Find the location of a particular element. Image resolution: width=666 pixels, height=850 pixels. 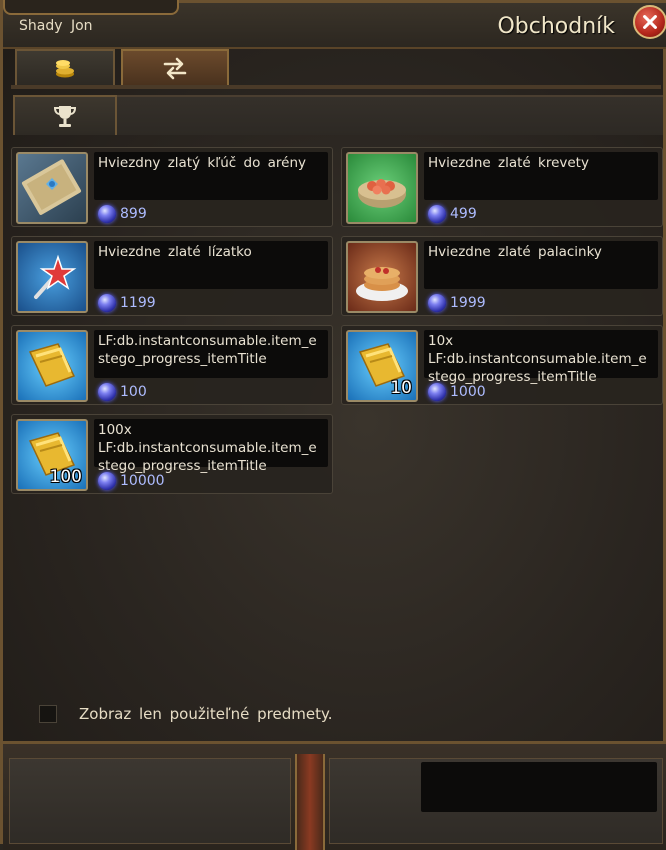

shop-item: Hviezdne zlaté krevety 499 is located at coordinates (502, 187).